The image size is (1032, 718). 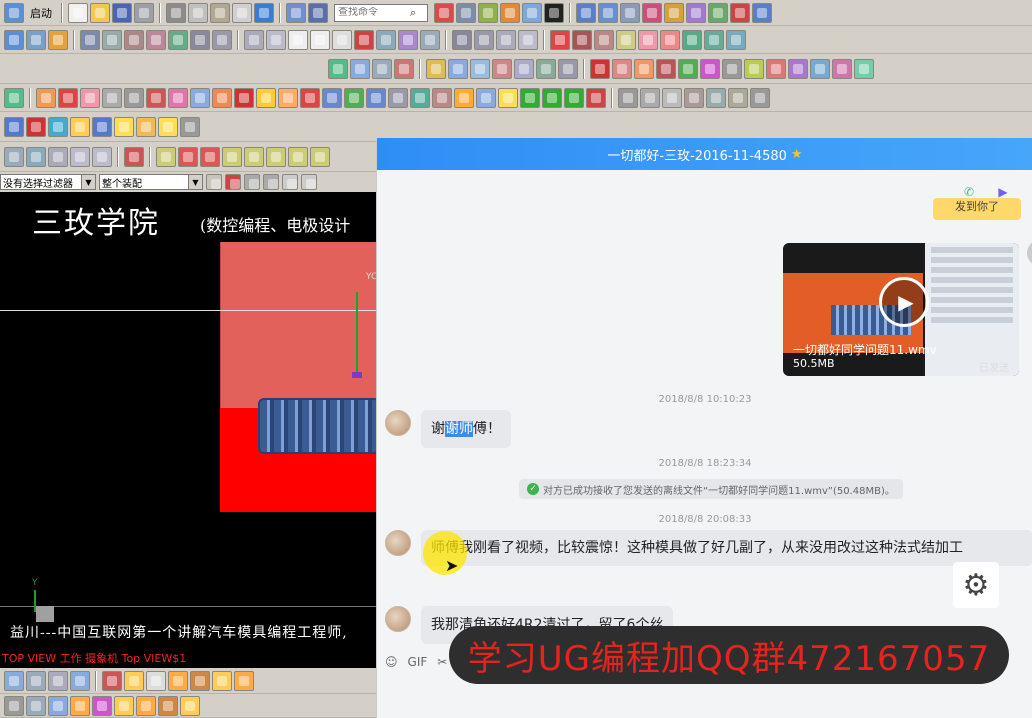 What do you see at coordinates (462, 39) in the screenshot?
I see `trim-icon` at bounding box center [462, 39].